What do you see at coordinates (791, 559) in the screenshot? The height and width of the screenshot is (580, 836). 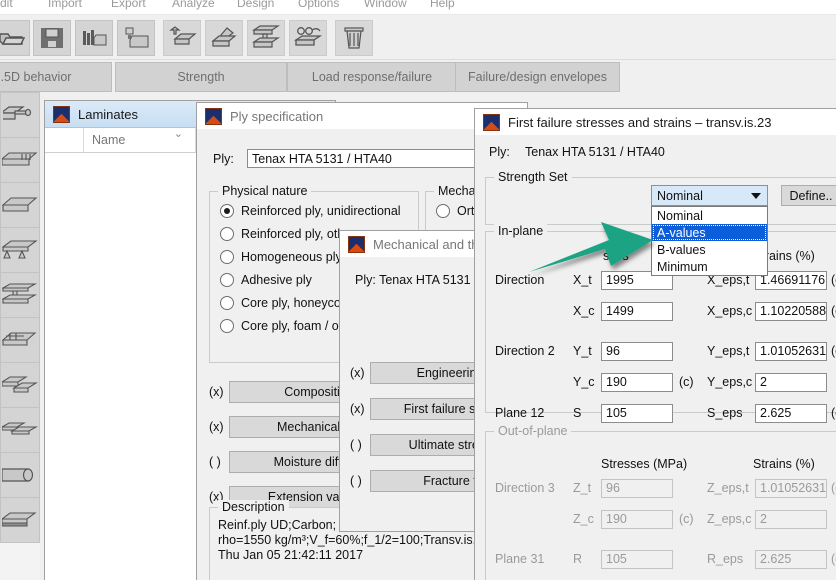 I see `strain-input-r-eps: 2.625` at bounding box center [791, 559].